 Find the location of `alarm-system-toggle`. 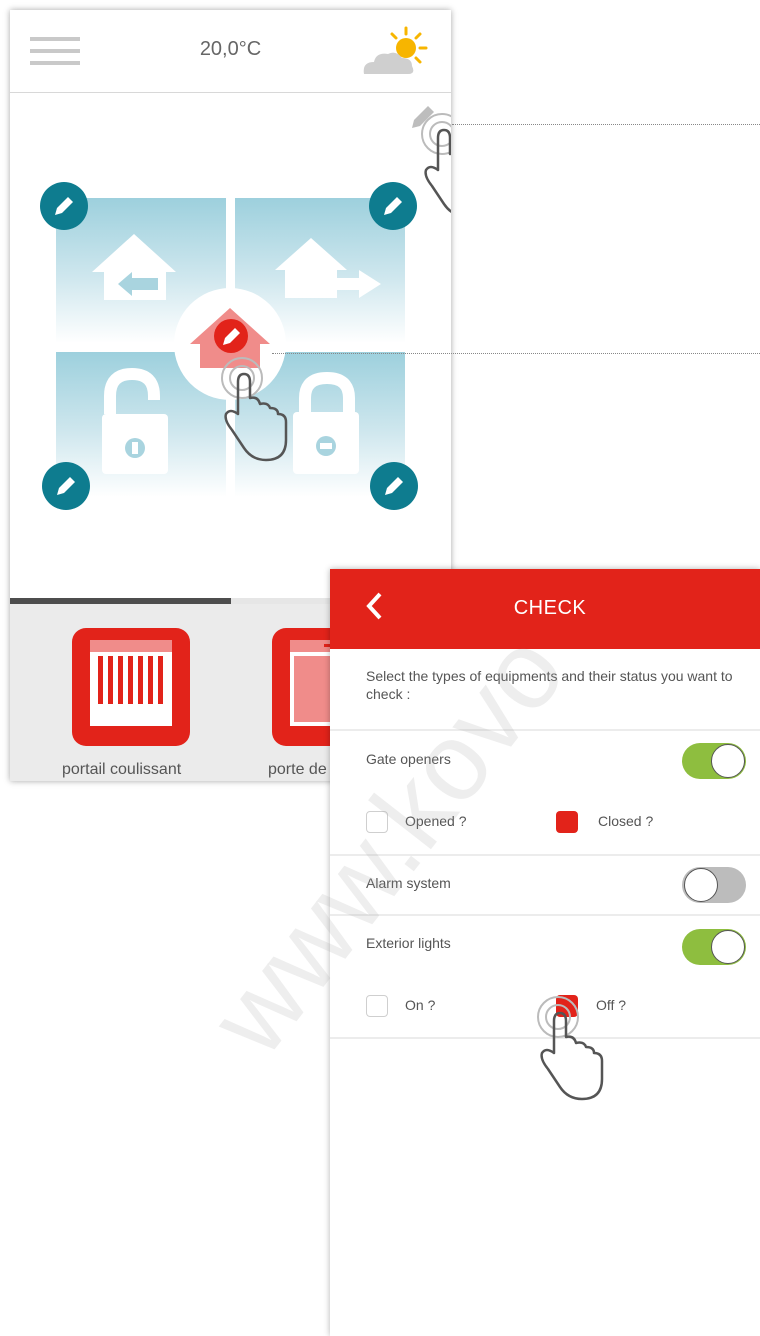

alarm-system-toggle is located at coordinates (714, 885).